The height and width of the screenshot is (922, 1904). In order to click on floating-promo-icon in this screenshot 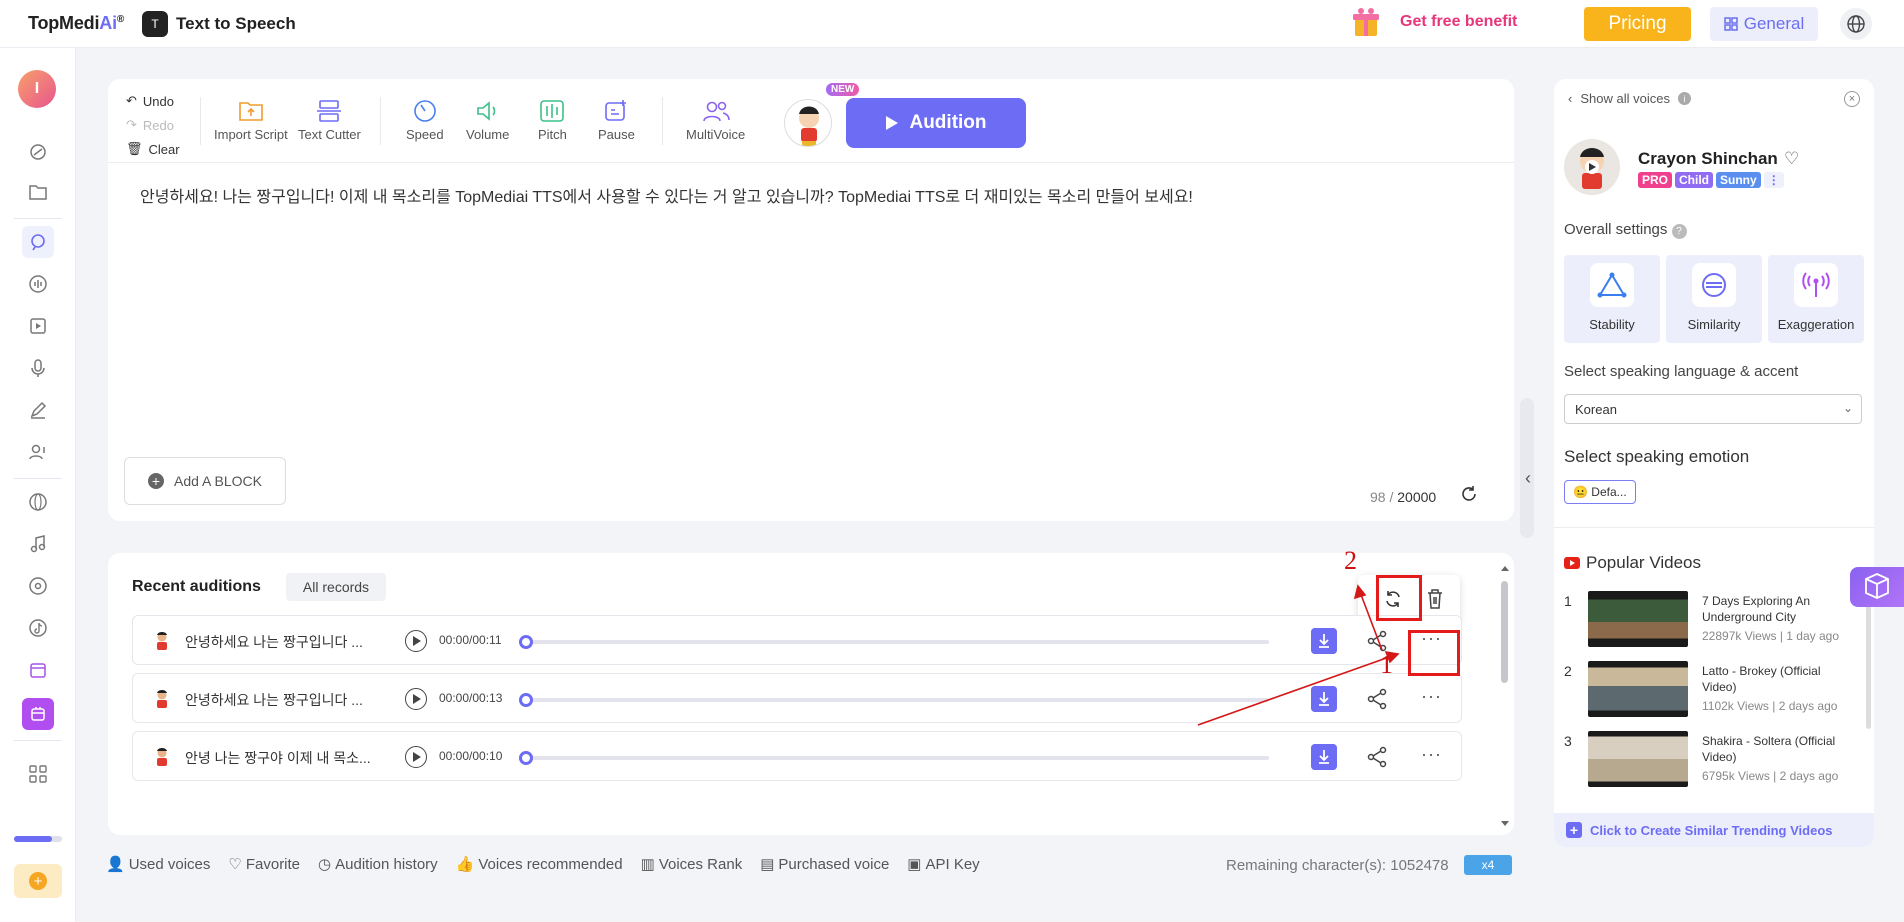, I will do `click(1877, 587)`.